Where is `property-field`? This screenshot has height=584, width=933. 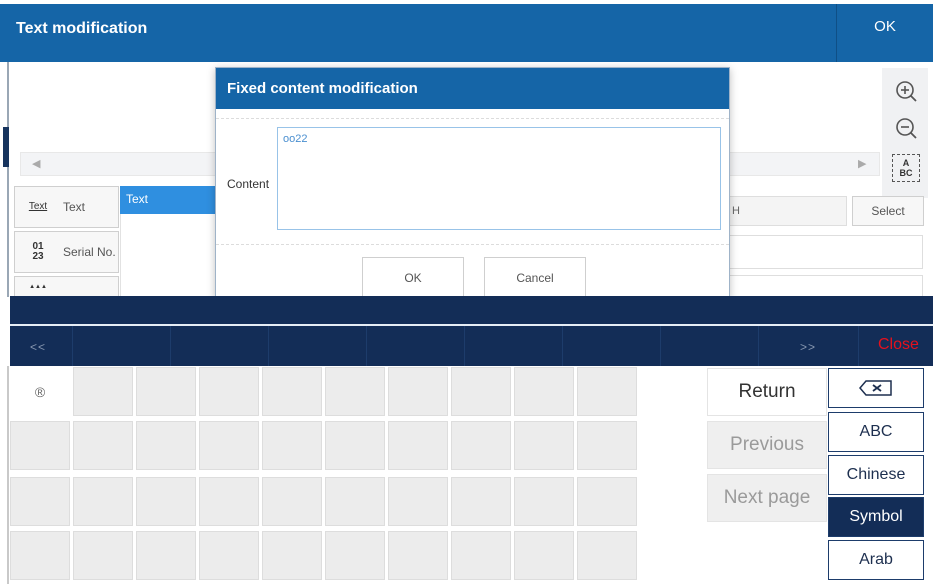
property-field is located at coordinates (824, 252).